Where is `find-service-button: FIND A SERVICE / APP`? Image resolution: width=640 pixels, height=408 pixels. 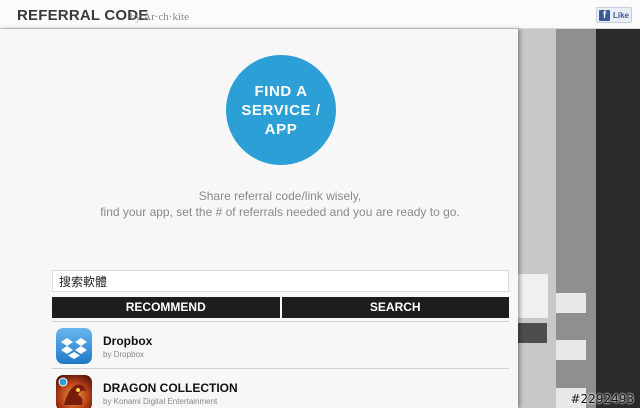 find-service-button: FIND A SERVICE / APP is located at coordinates (281, 110).